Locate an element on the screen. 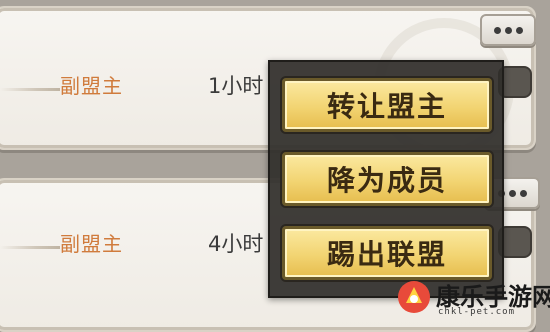 This screenshot has height=332, width=550. site-logo-icon is located at coordinates (414, 297).